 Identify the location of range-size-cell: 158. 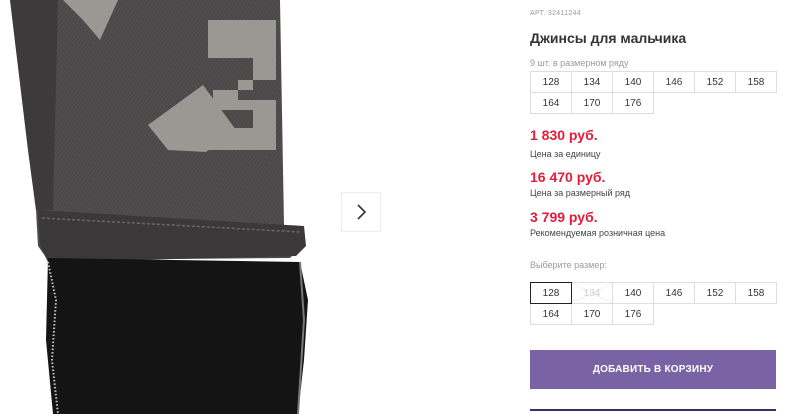
(756, 82).